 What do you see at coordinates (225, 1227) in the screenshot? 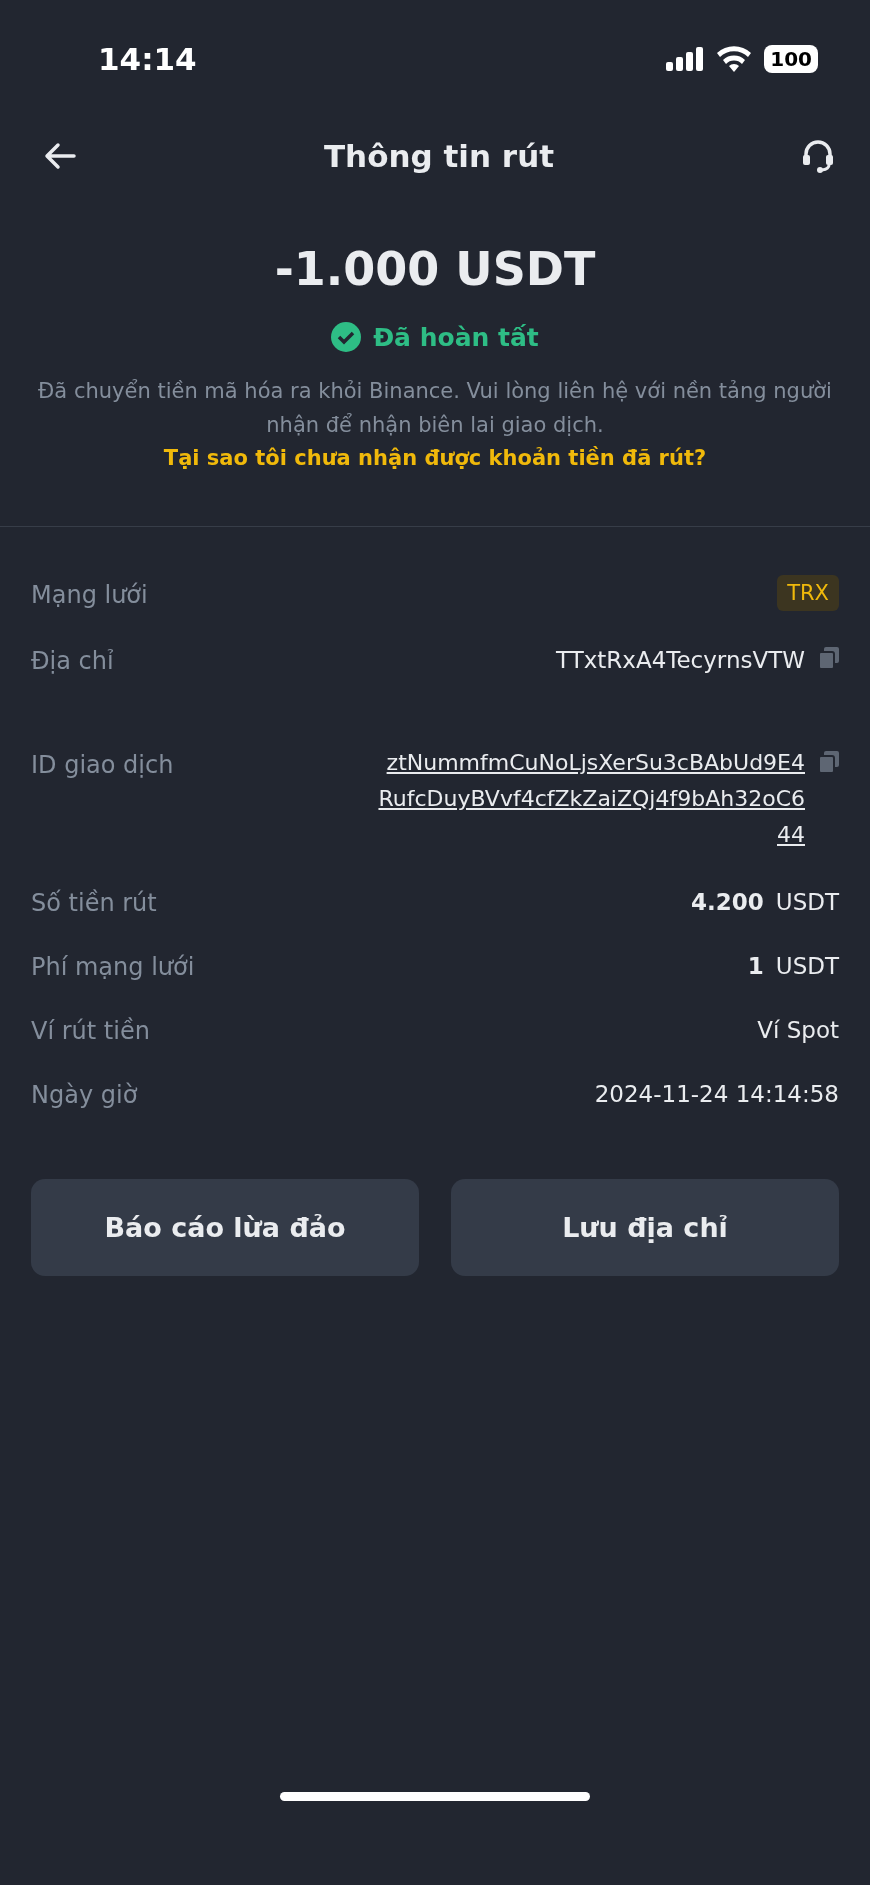
I see `action-button: Báo cáo lừa đảo` at bounding box center [225, 1227].